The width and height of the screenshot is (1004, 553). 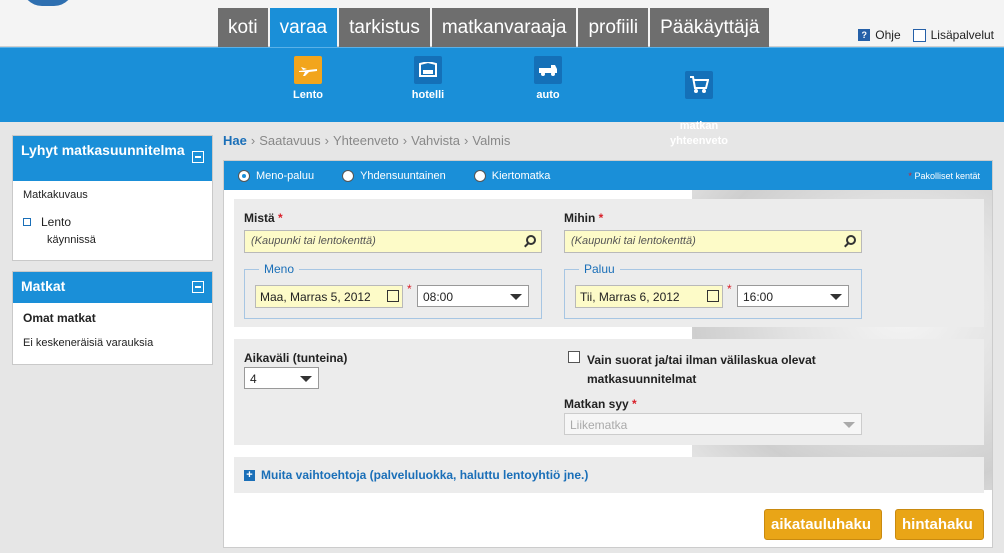 What do you see at coordinates (548, 95) in the screenshot?
I see `subnav-car-label: auto` at bounding box center [548, 95].